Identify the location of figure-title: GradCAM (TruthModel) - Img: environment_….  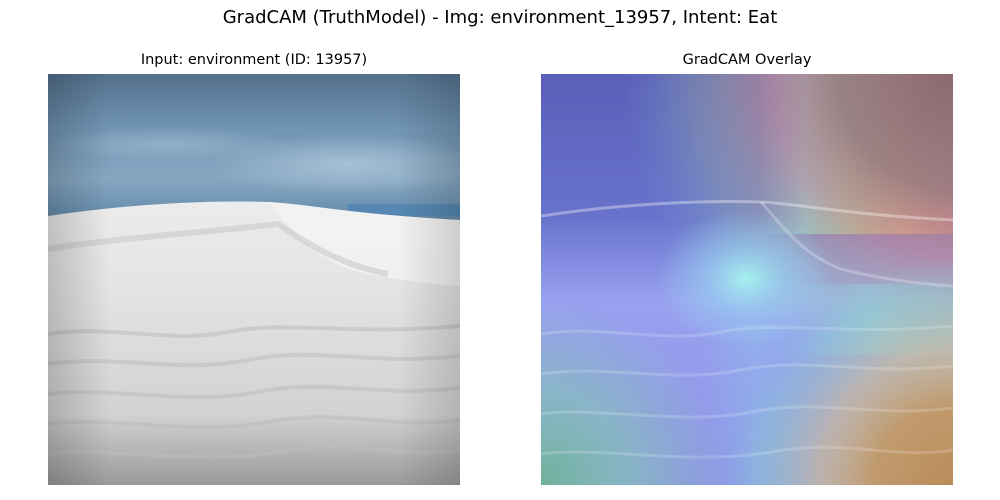
(500, 17).